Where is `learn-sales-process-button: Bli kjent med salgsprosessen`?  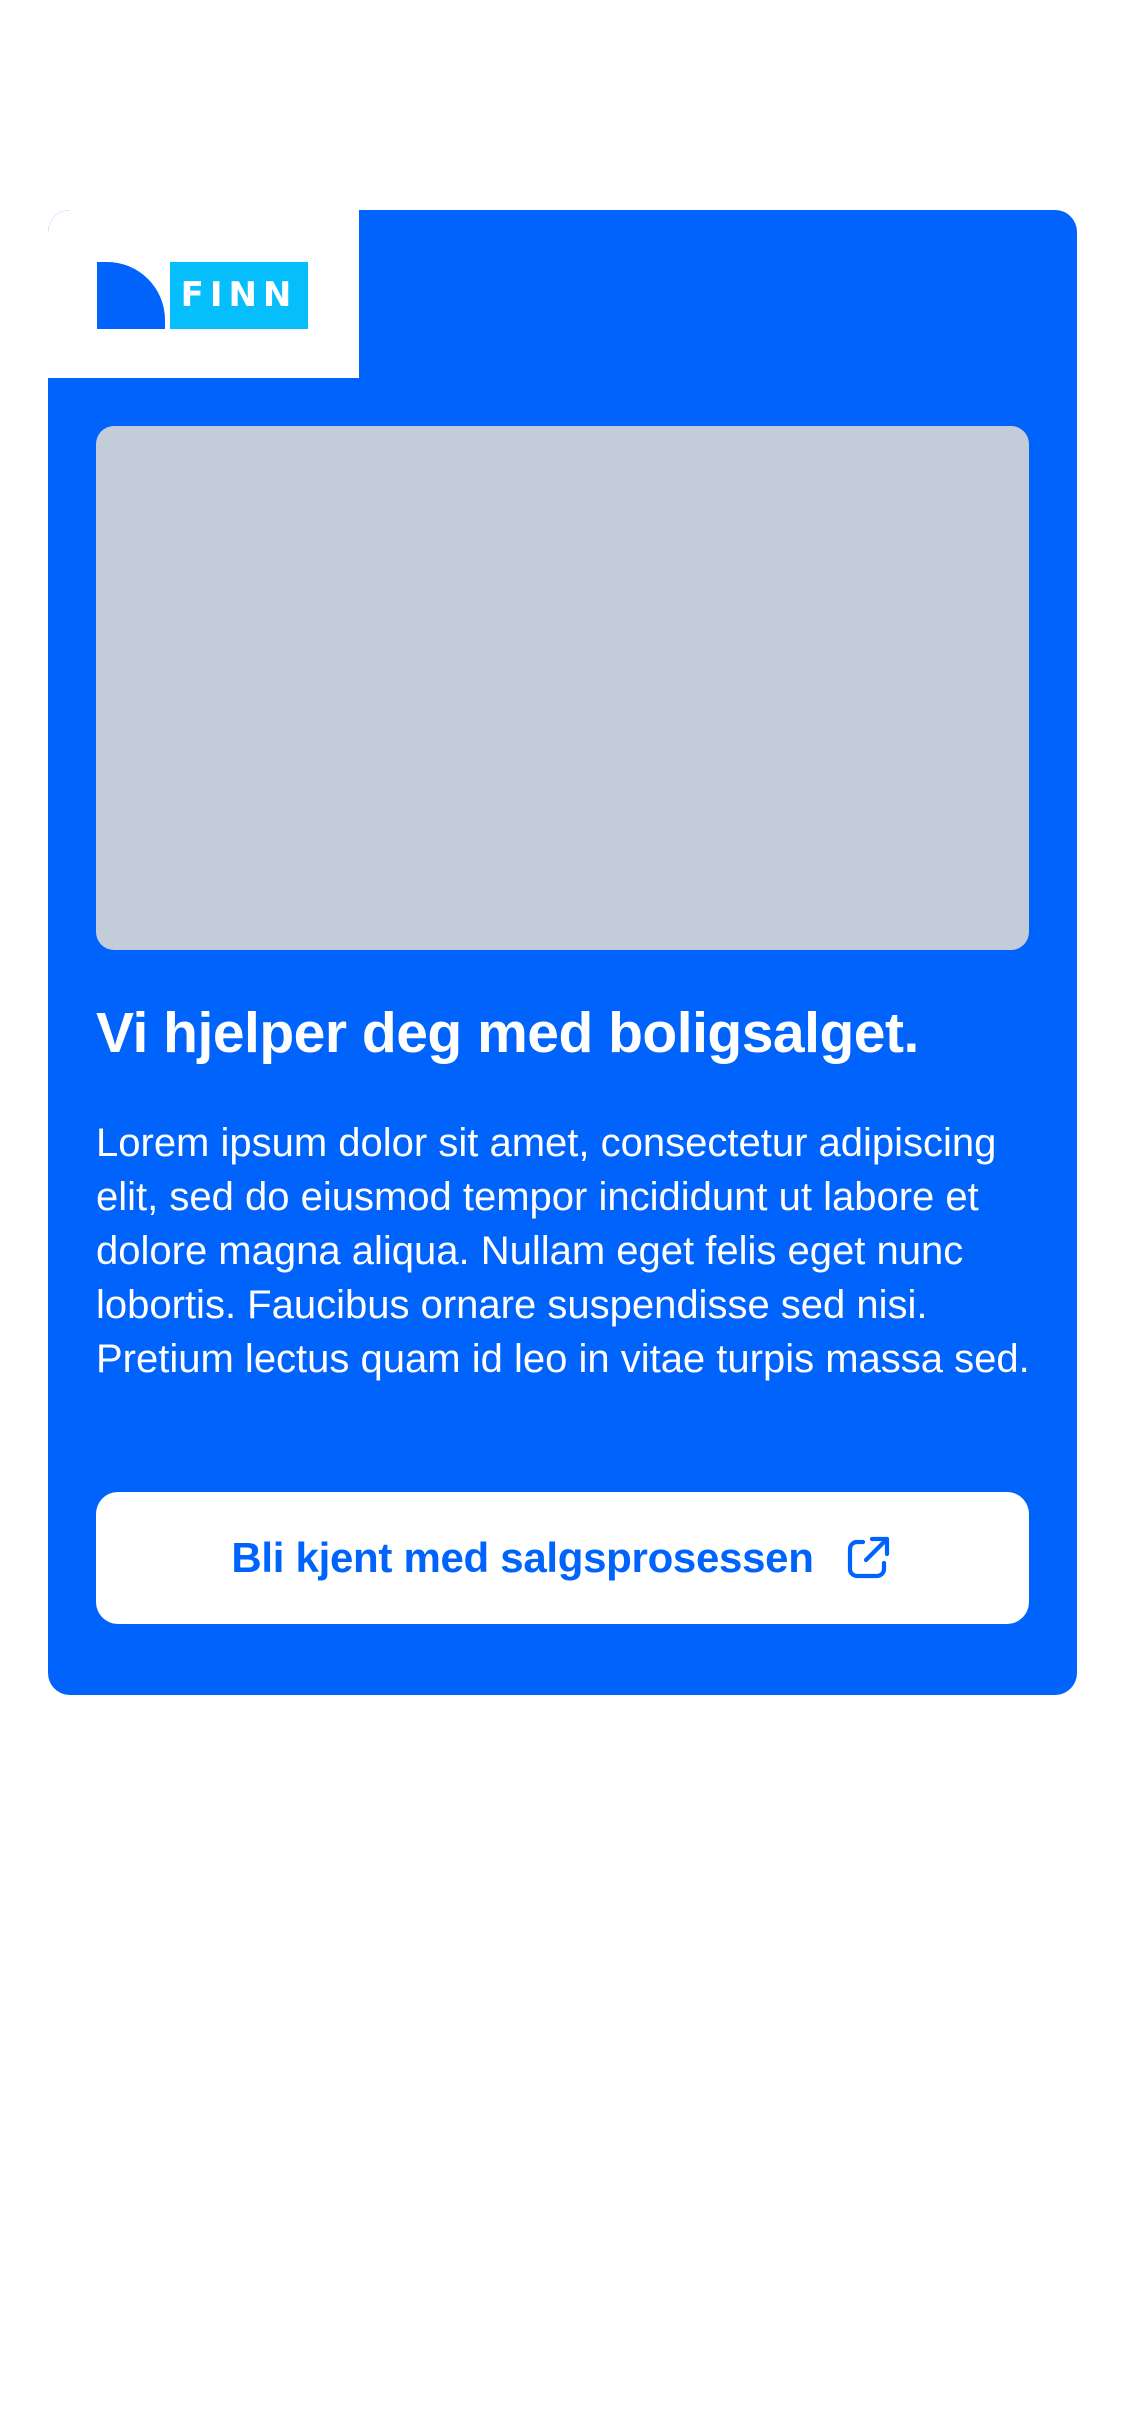
learn-sales-process-button: Bli kjent med salgsprosessen is located at coordinates (562, 1558).